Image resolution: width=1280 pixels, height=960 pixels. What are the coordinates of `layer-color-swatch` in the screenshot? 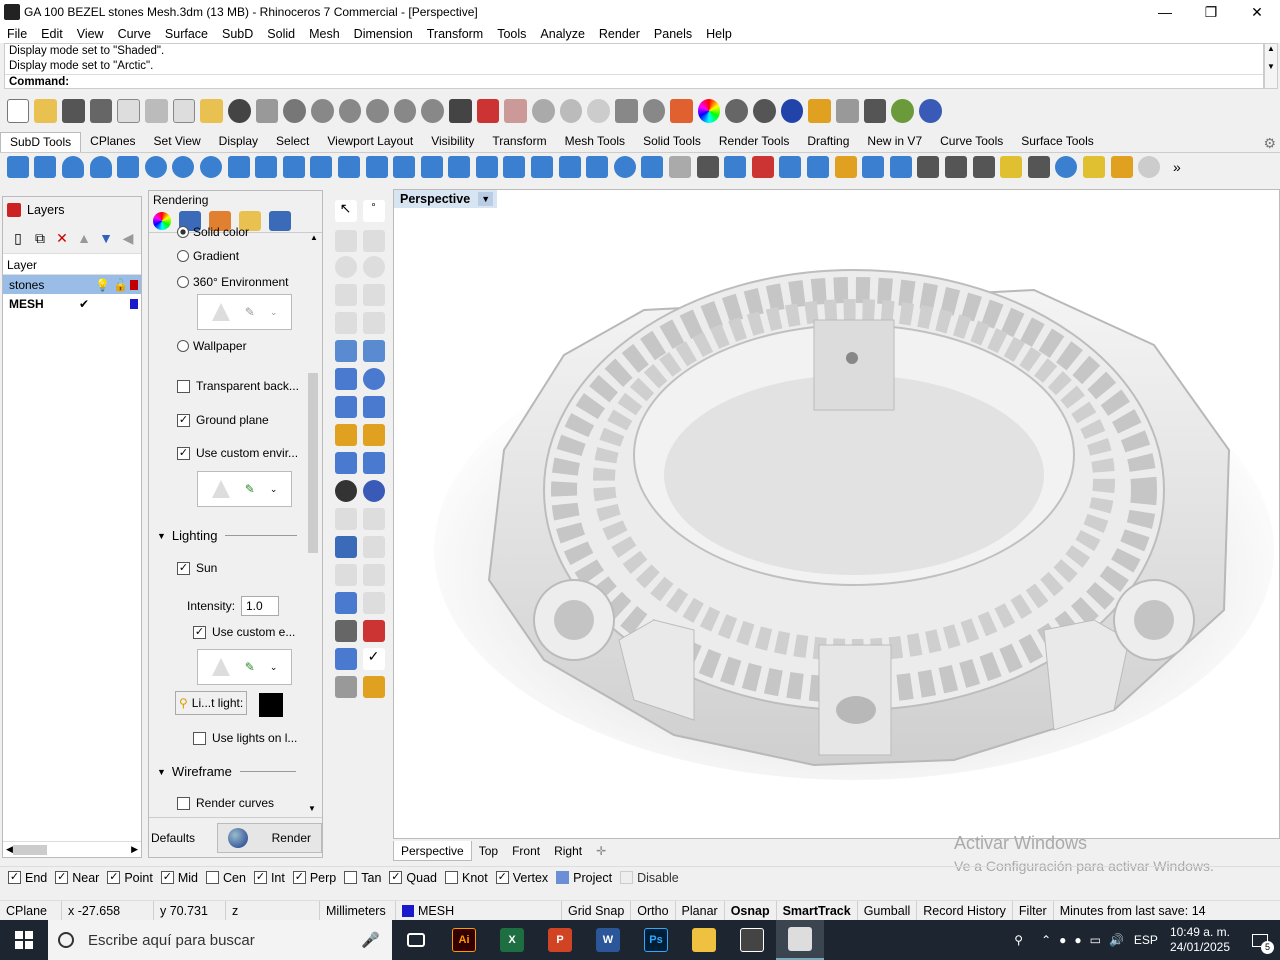 It's located at (134, 284).